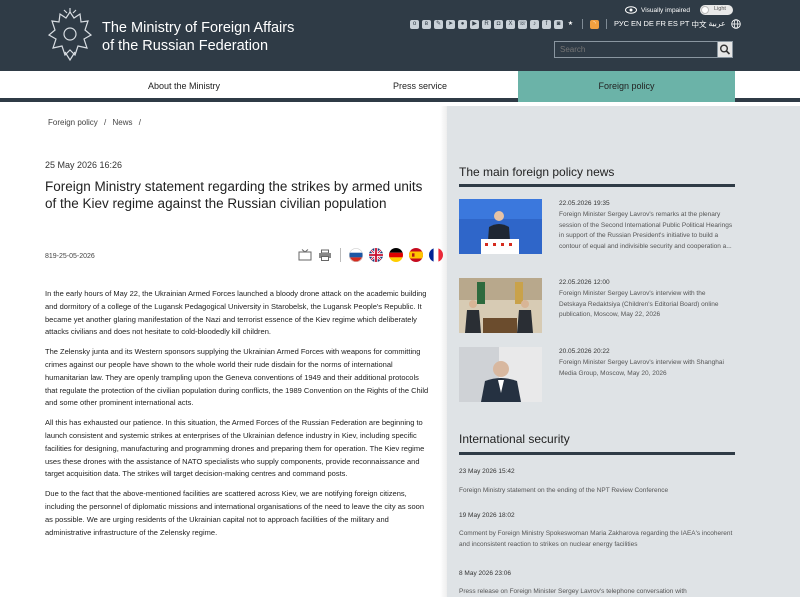  What do you see at coordinates (666, 10) in the screenshot?
I see `visually-impaired-label: Visually impaired` at bounding box center [666, 10].